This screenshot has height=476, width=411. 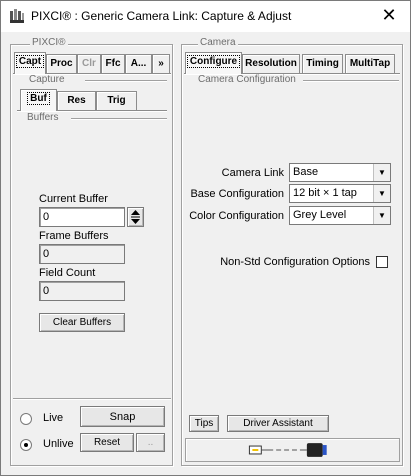 I want to click on tab-clr: Clr, so click(x=89, y=64).